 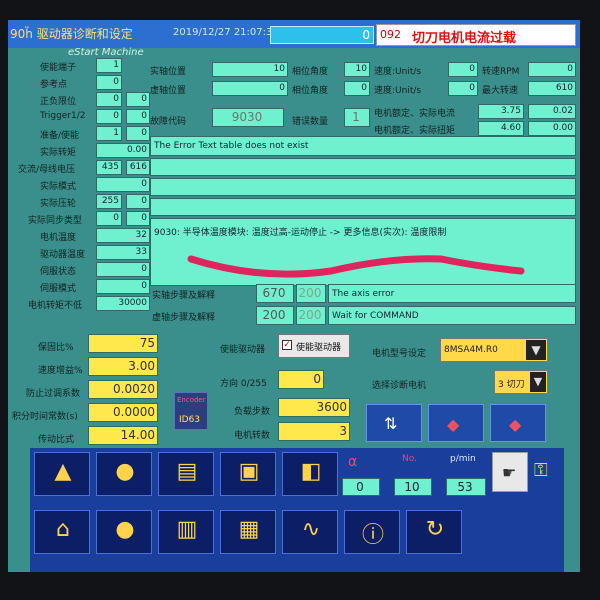 What do you see at coordinates (463, 88) in the screenshot?
I see `speed-2: 0` at bounding box center [463, 88].